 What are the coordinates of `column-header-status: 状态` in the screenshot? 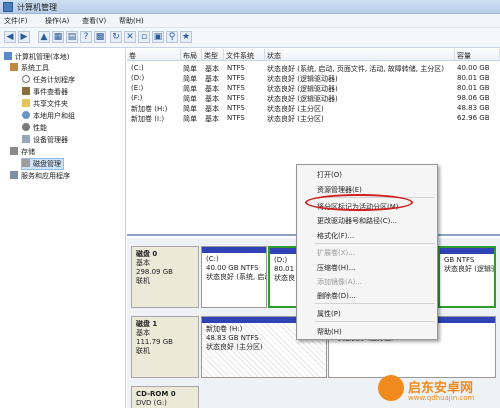 It's located at (360, 55).